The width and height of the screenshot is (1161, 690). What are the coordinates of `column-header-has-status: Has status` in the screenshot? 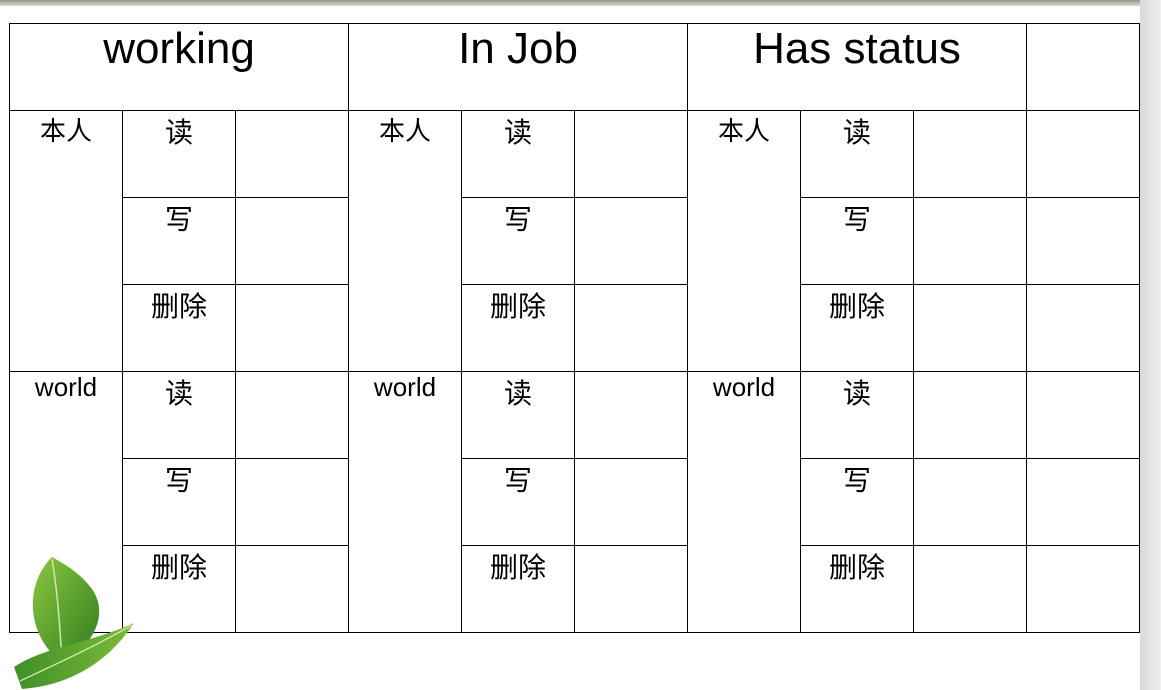 It's located at (857, 67).